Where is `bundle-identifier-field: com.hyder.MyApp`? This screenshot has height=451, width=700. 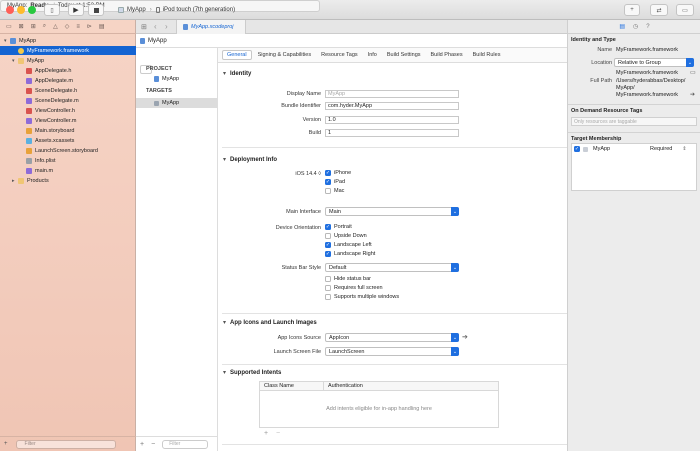
bundle-identifier-field: com.hyder.MyApp is located at coordinates (392, 106).